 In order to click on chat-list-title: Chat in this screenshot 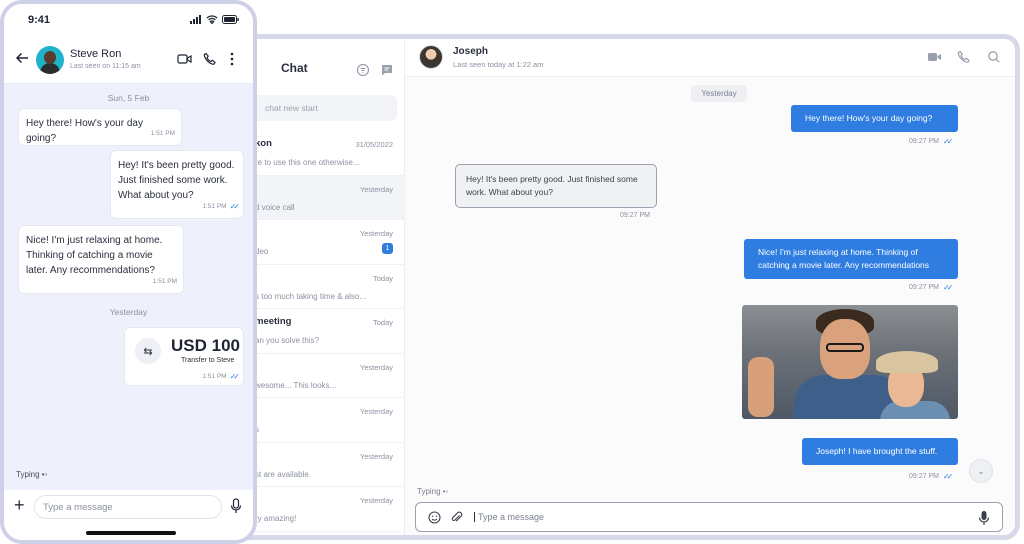, I will do `click(294, 68)`.